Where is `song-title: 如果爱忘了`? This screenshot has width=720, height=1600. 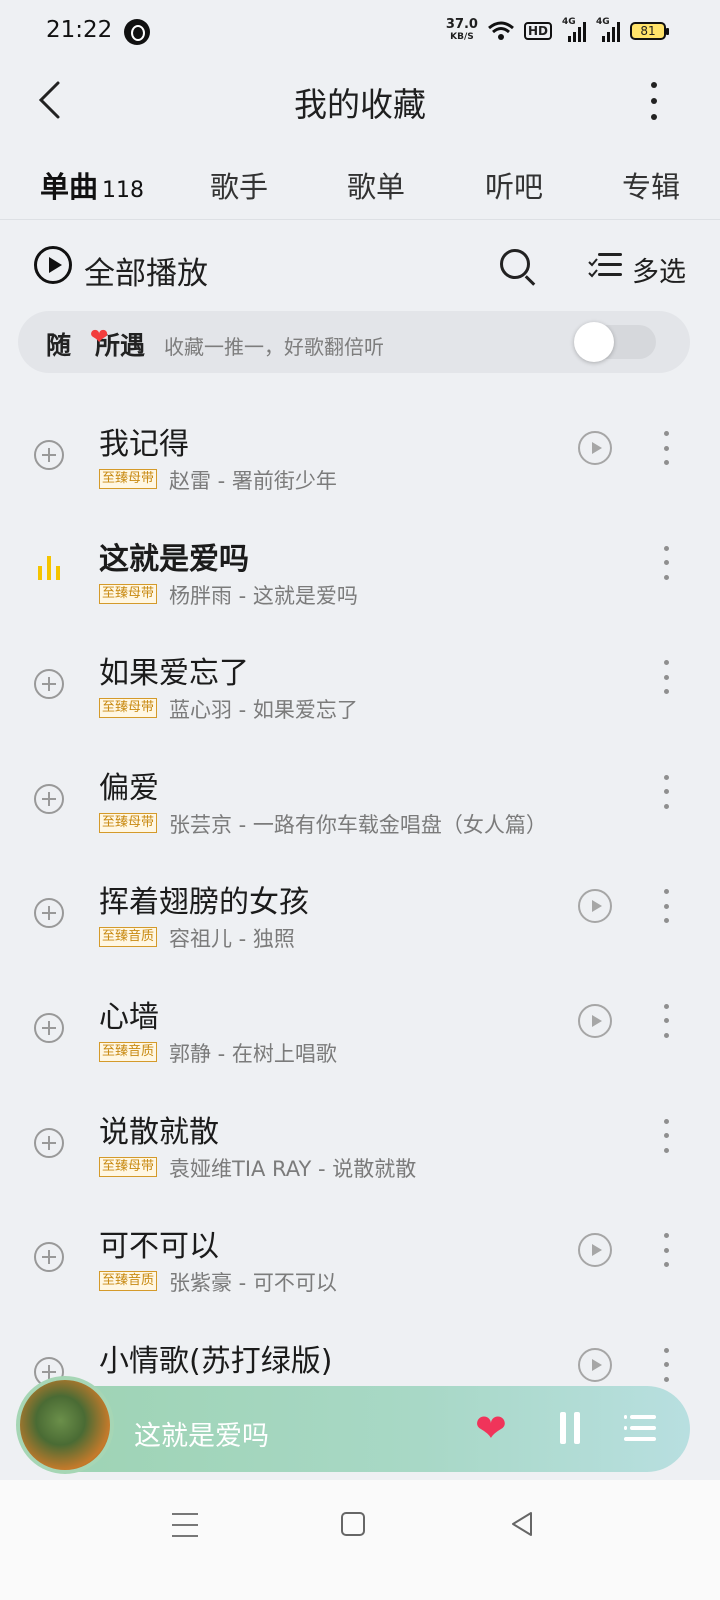 song-title: 如果爱忘了 is located at coordinates (174, 674).